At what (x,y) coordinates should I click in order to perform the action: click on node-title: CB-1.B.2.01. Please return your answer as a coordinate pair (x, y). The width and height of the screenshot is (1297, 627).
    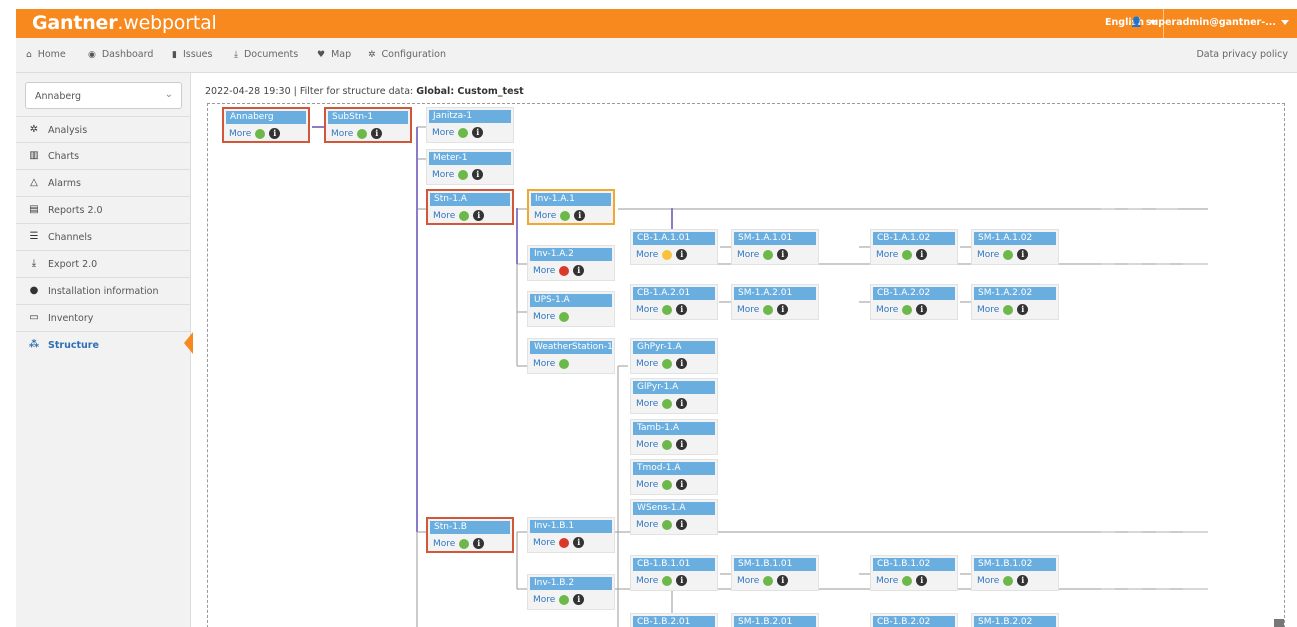
    Looking at the image, I should click on (674, 621).